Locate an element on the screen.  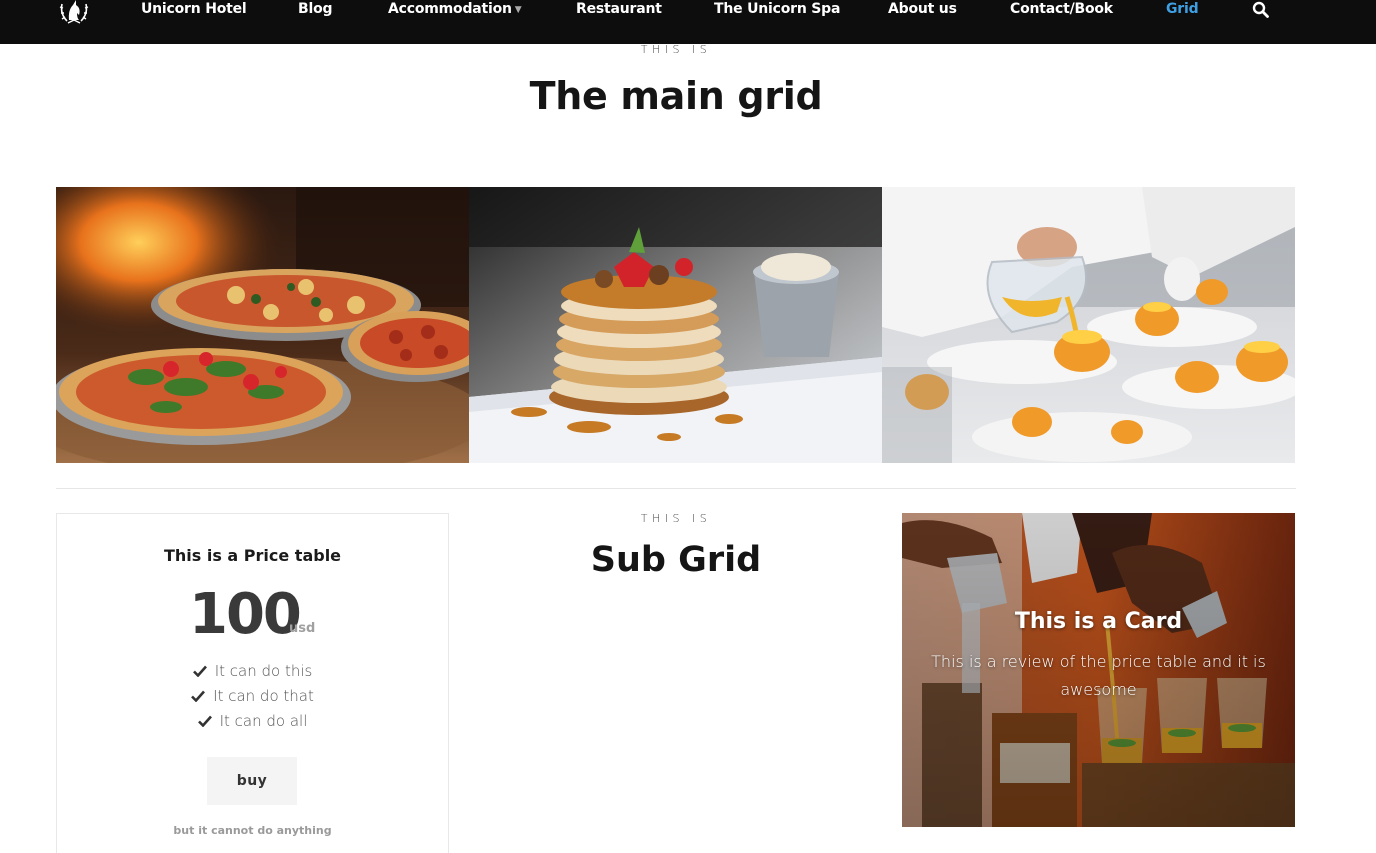
nav-item-the-unicorn-spa: The Unicorn Spa is located at coordinates (777, 10).